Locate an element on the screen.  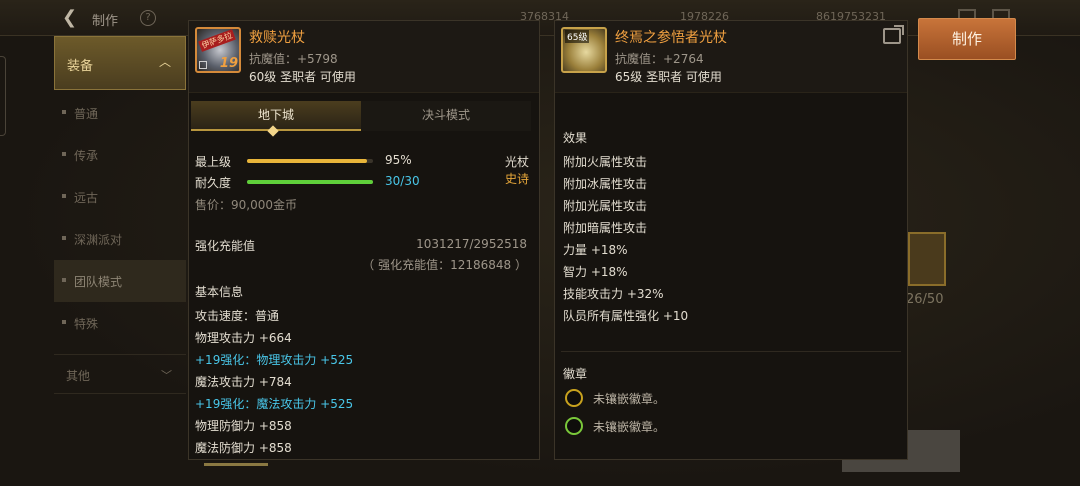
effect-line: 技能攻击力 +32% is located at coordinates (613, 294).